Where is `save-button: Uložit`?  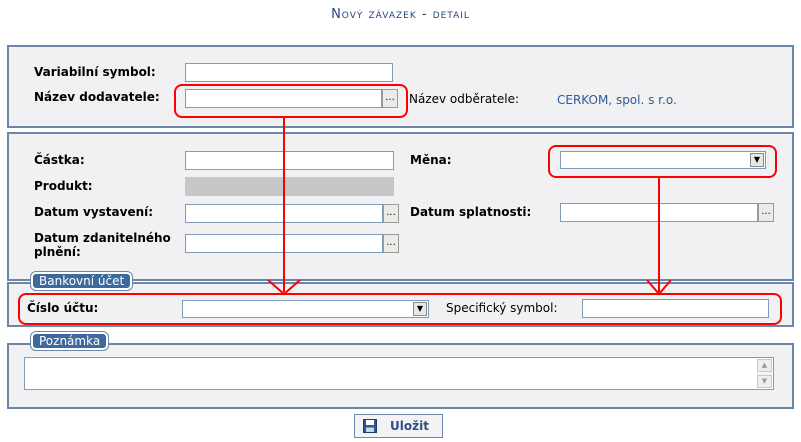
save-button: Uložit is located at coordinates (398, 426).